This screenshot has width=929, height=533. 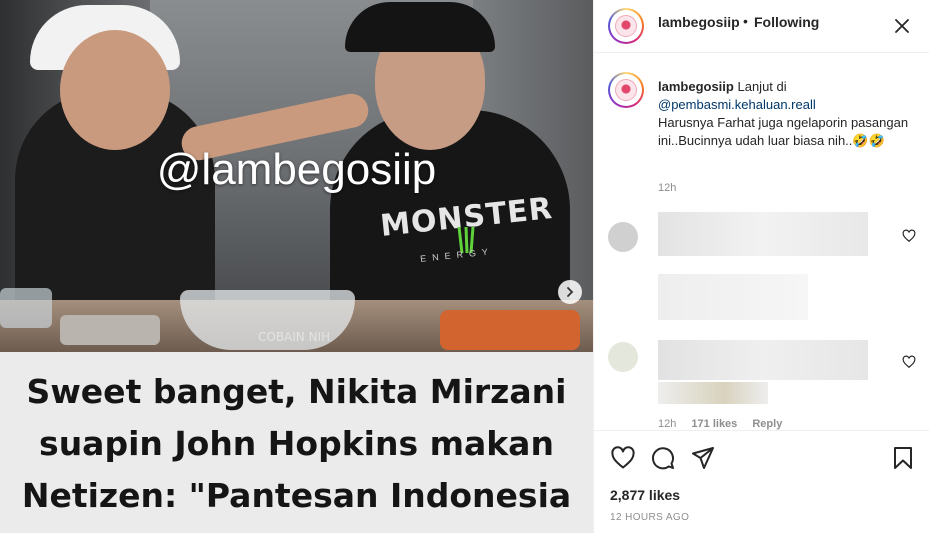 I want to click on next-slide-button, so click(x=570, y=292).